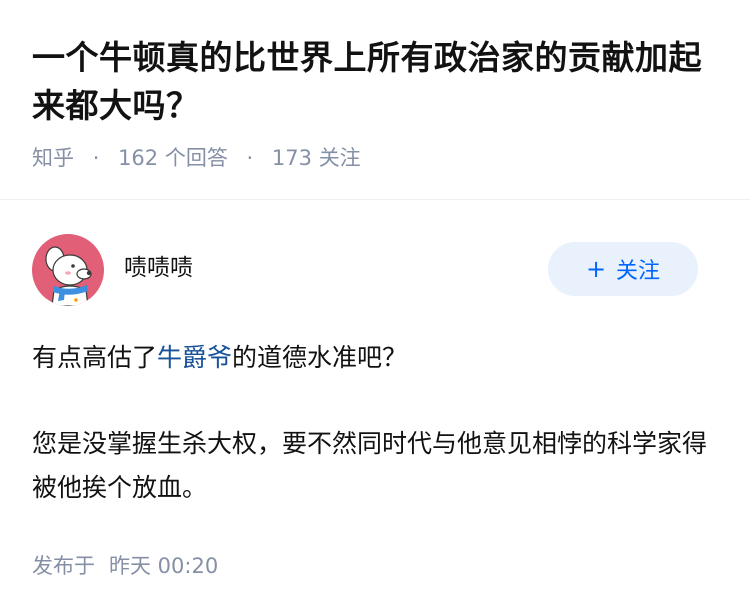 This screenshot has height=616, width=750. I want to click on answer-count: 162 个回答, so click(173, 158).